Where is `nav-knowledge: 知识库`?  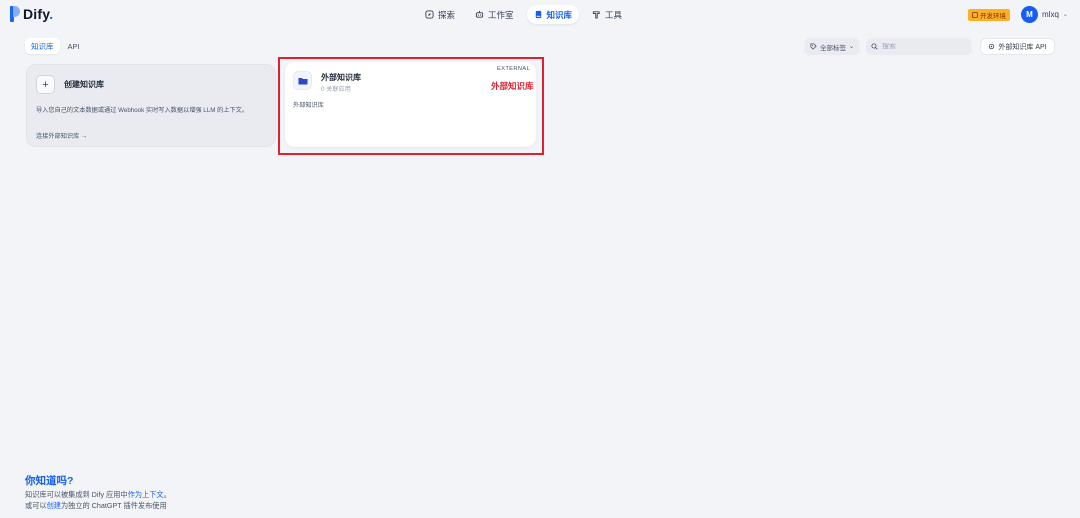
nav-knowledge: 知识库 is located at coordinates (553, 14).